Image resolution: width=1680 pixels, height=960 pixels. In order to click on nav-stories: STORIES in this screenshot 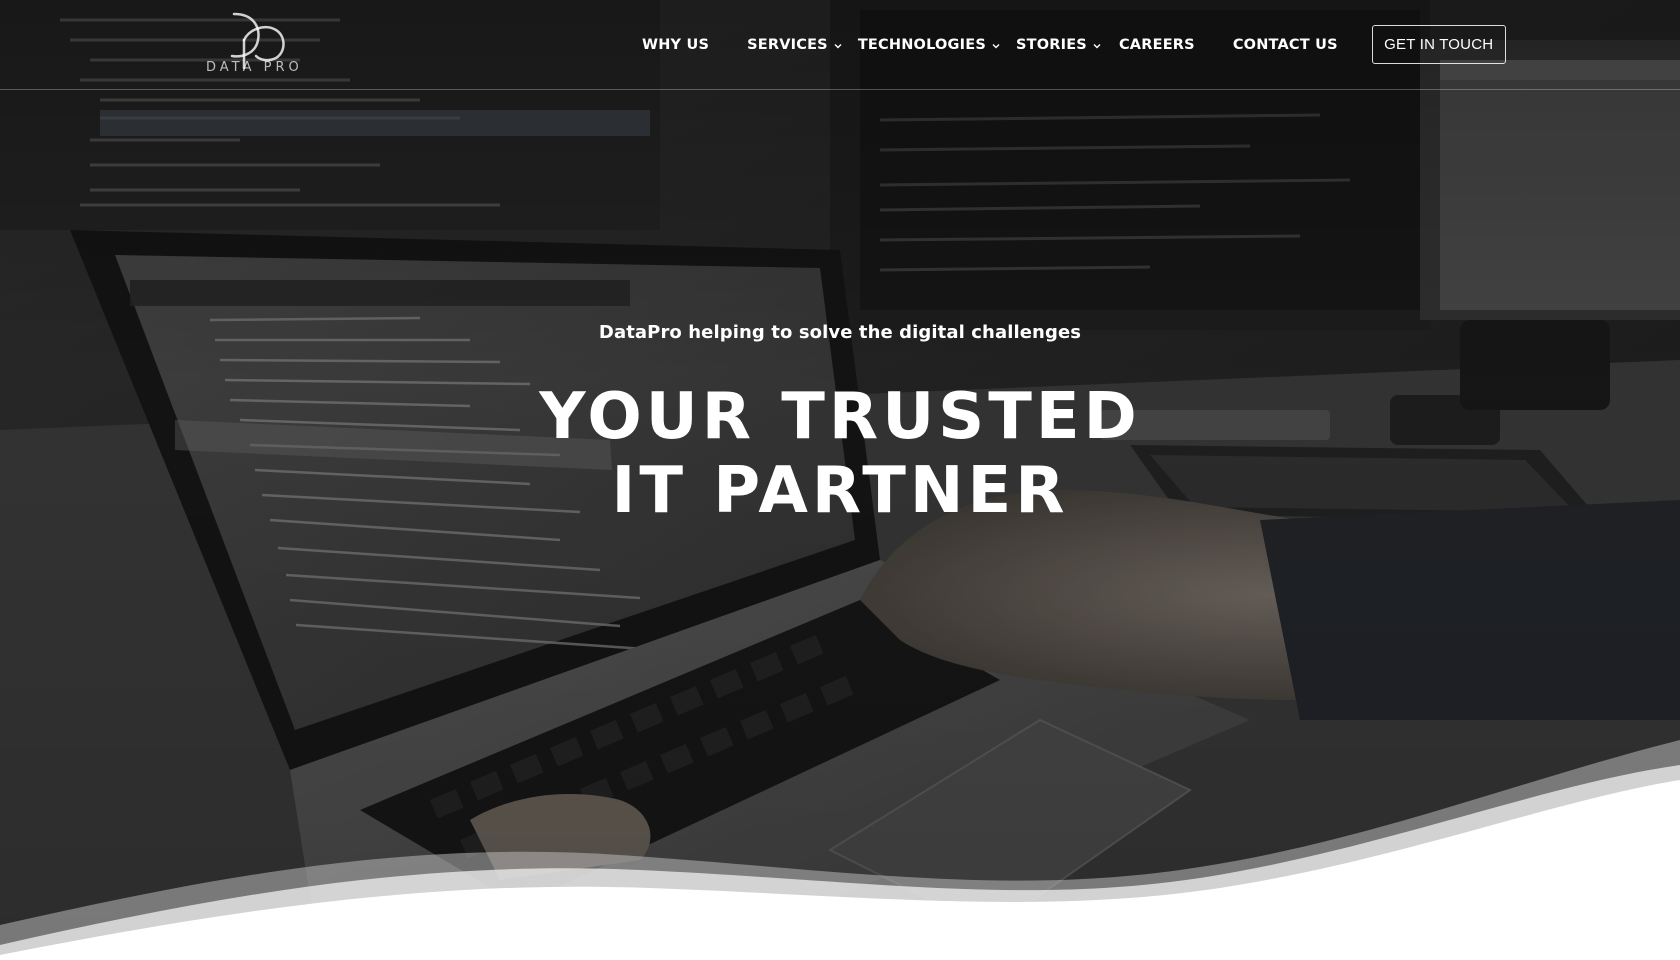, I will do `click(1059, 45)`.